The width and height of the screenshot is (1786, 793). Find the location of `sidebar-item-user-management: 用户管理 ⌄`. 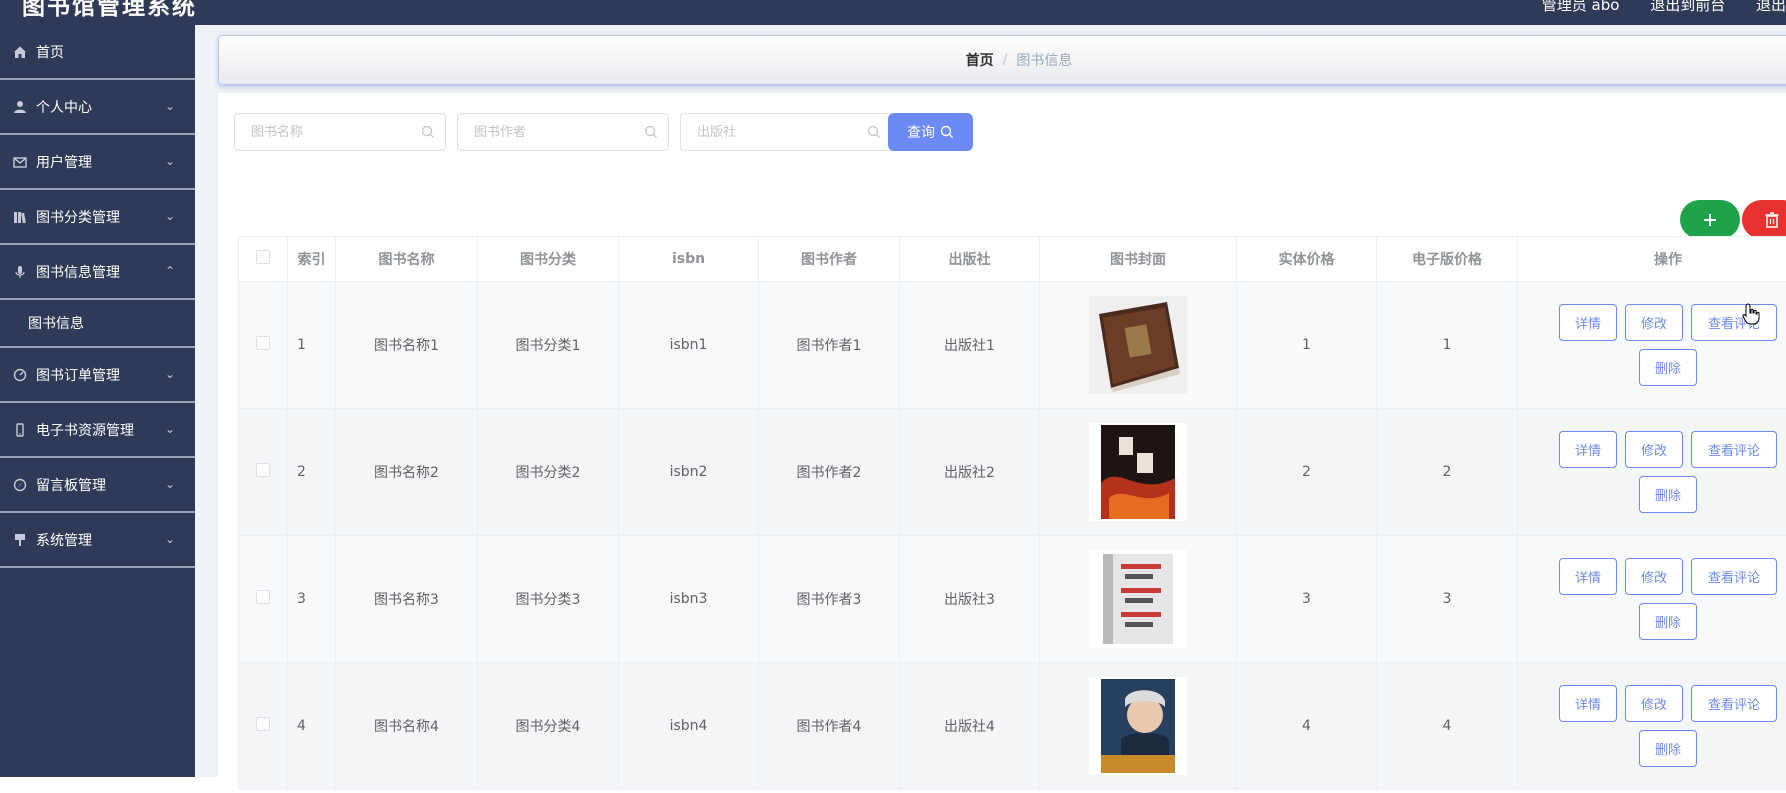

sidebar-item-user-management: 用户管理 ⌄ is located at coordinates (97, 162).